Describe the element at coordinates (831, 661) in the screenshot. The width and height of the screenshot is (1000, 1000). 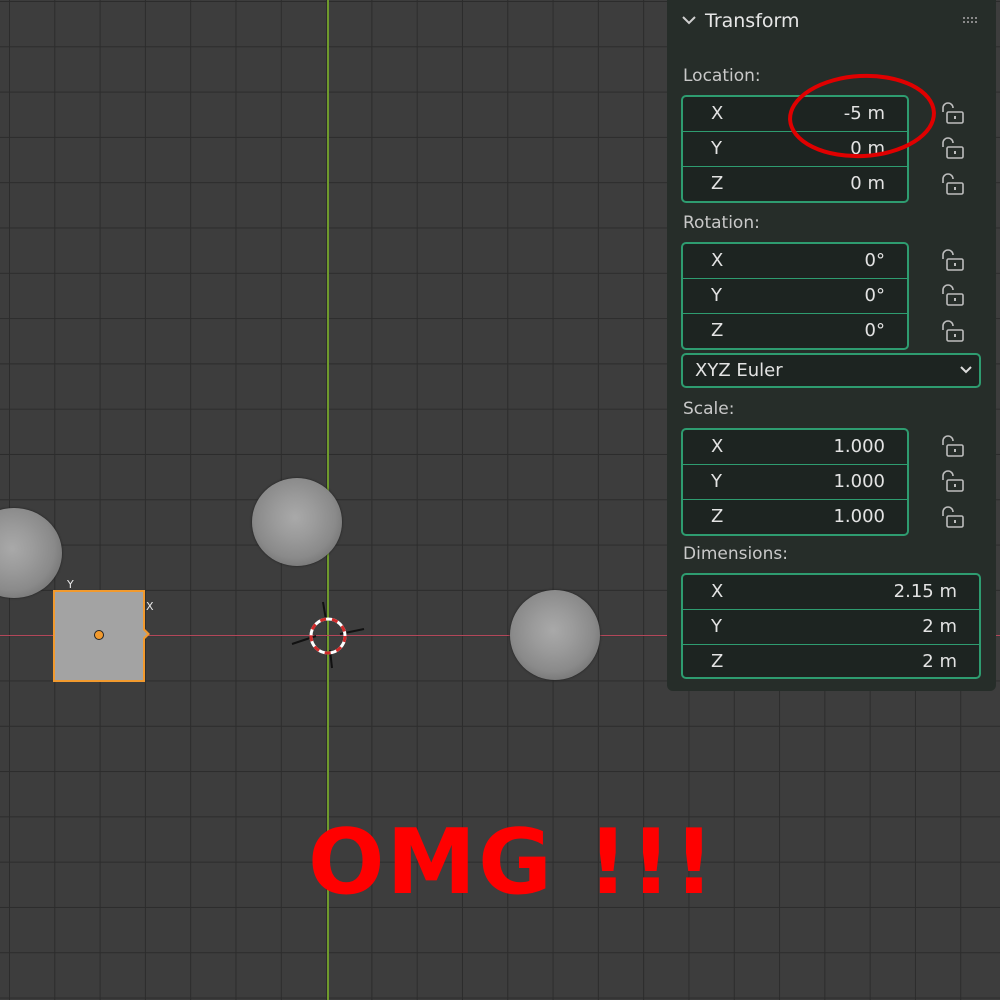
I see `dimensions-z-field: Z 2 m` at that location.